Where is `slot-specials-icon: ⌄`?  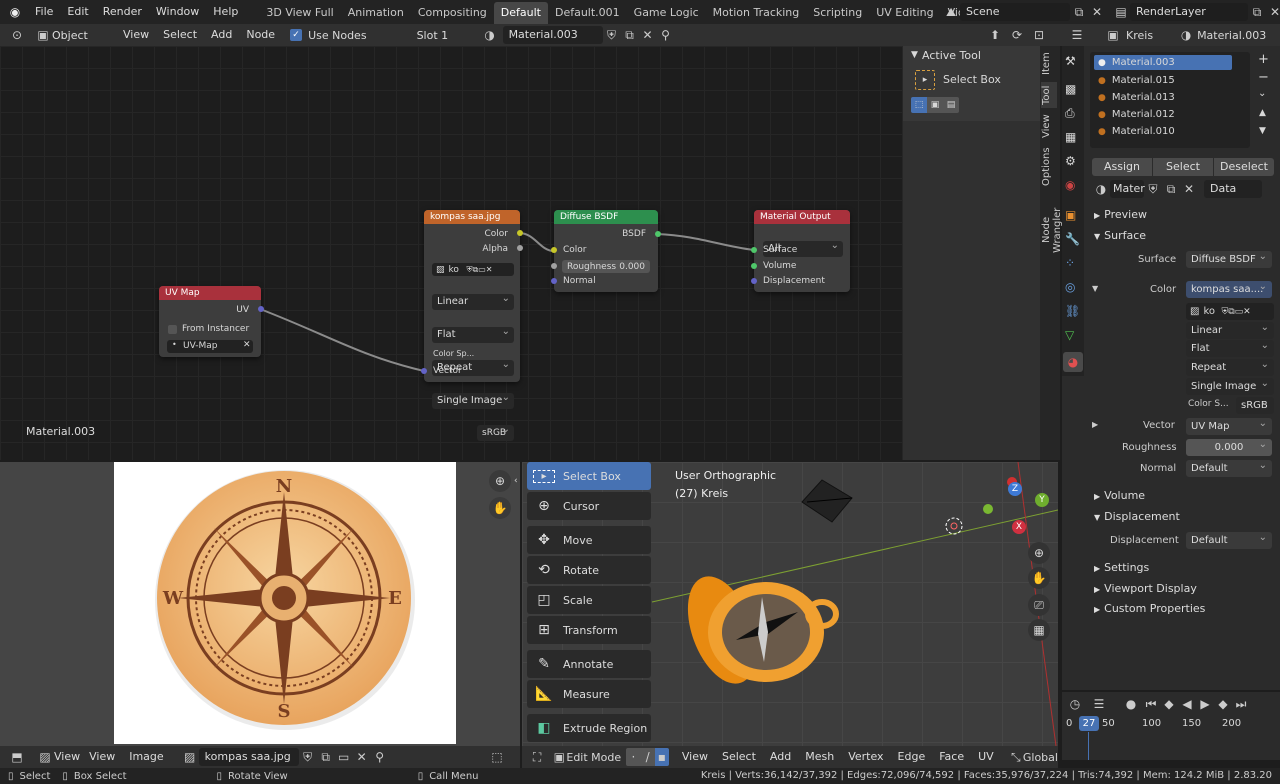
slot-specials-icon: ⌄ is located at coordinates (1262, 93).